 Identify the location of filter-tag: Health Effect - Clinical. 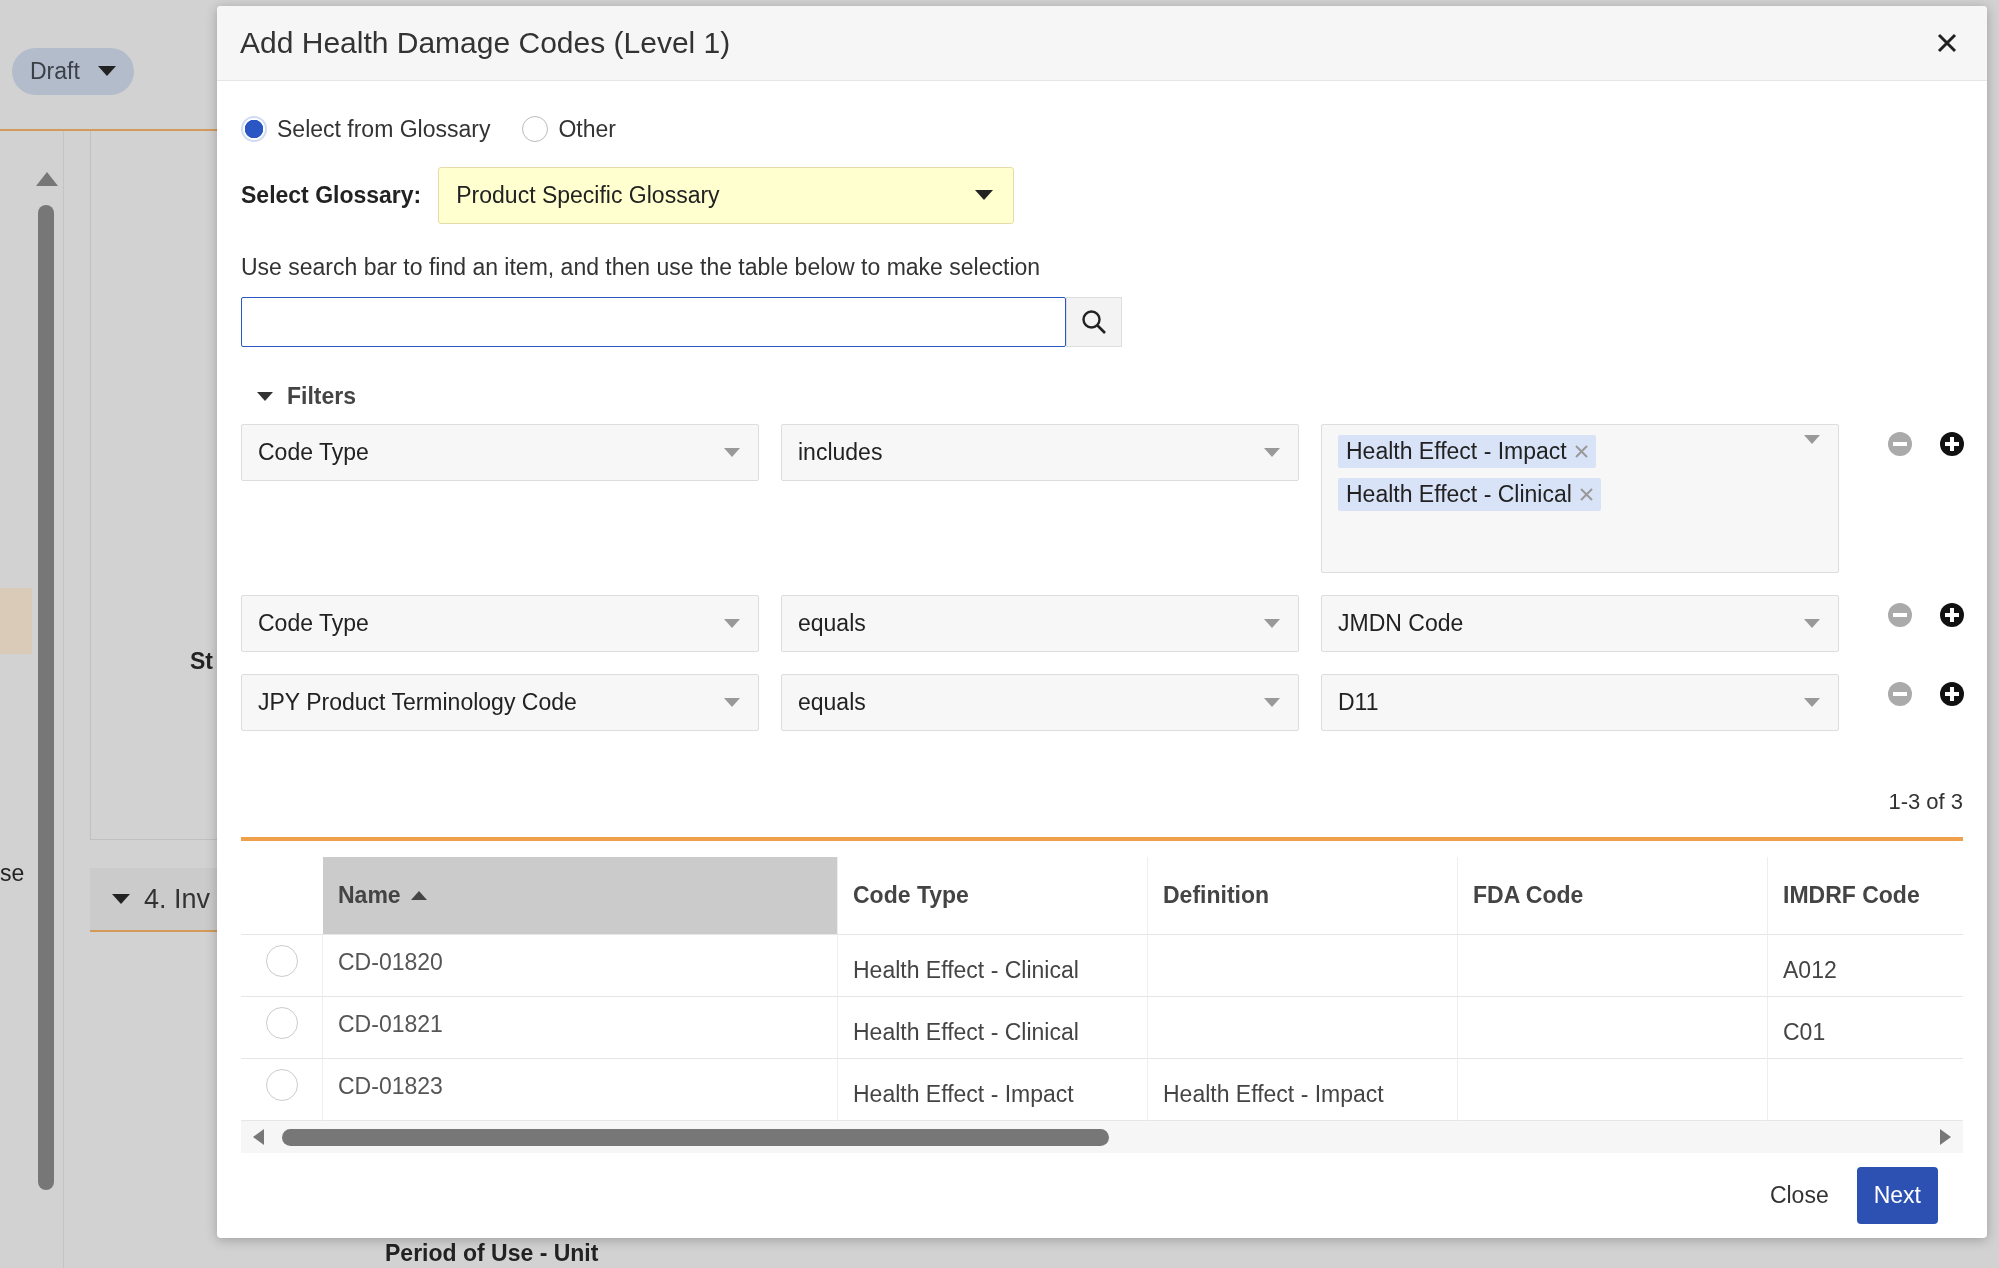
(1469, 494).